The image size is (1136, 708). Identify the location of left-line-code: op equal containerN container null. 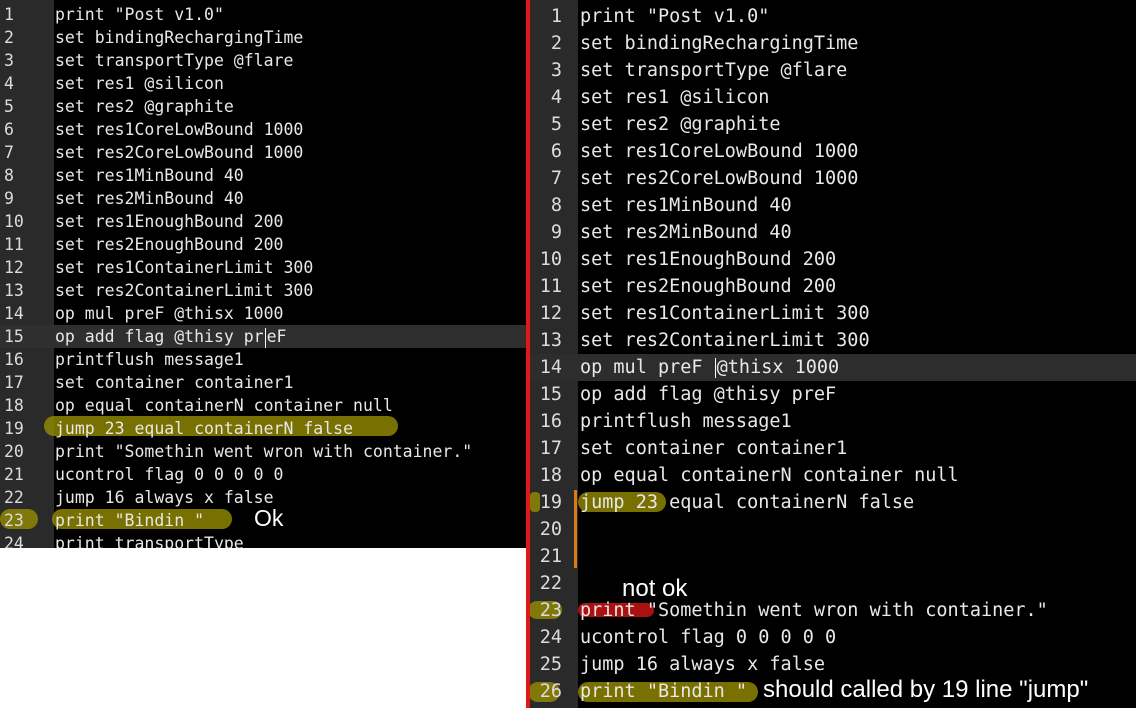
(224, 405).